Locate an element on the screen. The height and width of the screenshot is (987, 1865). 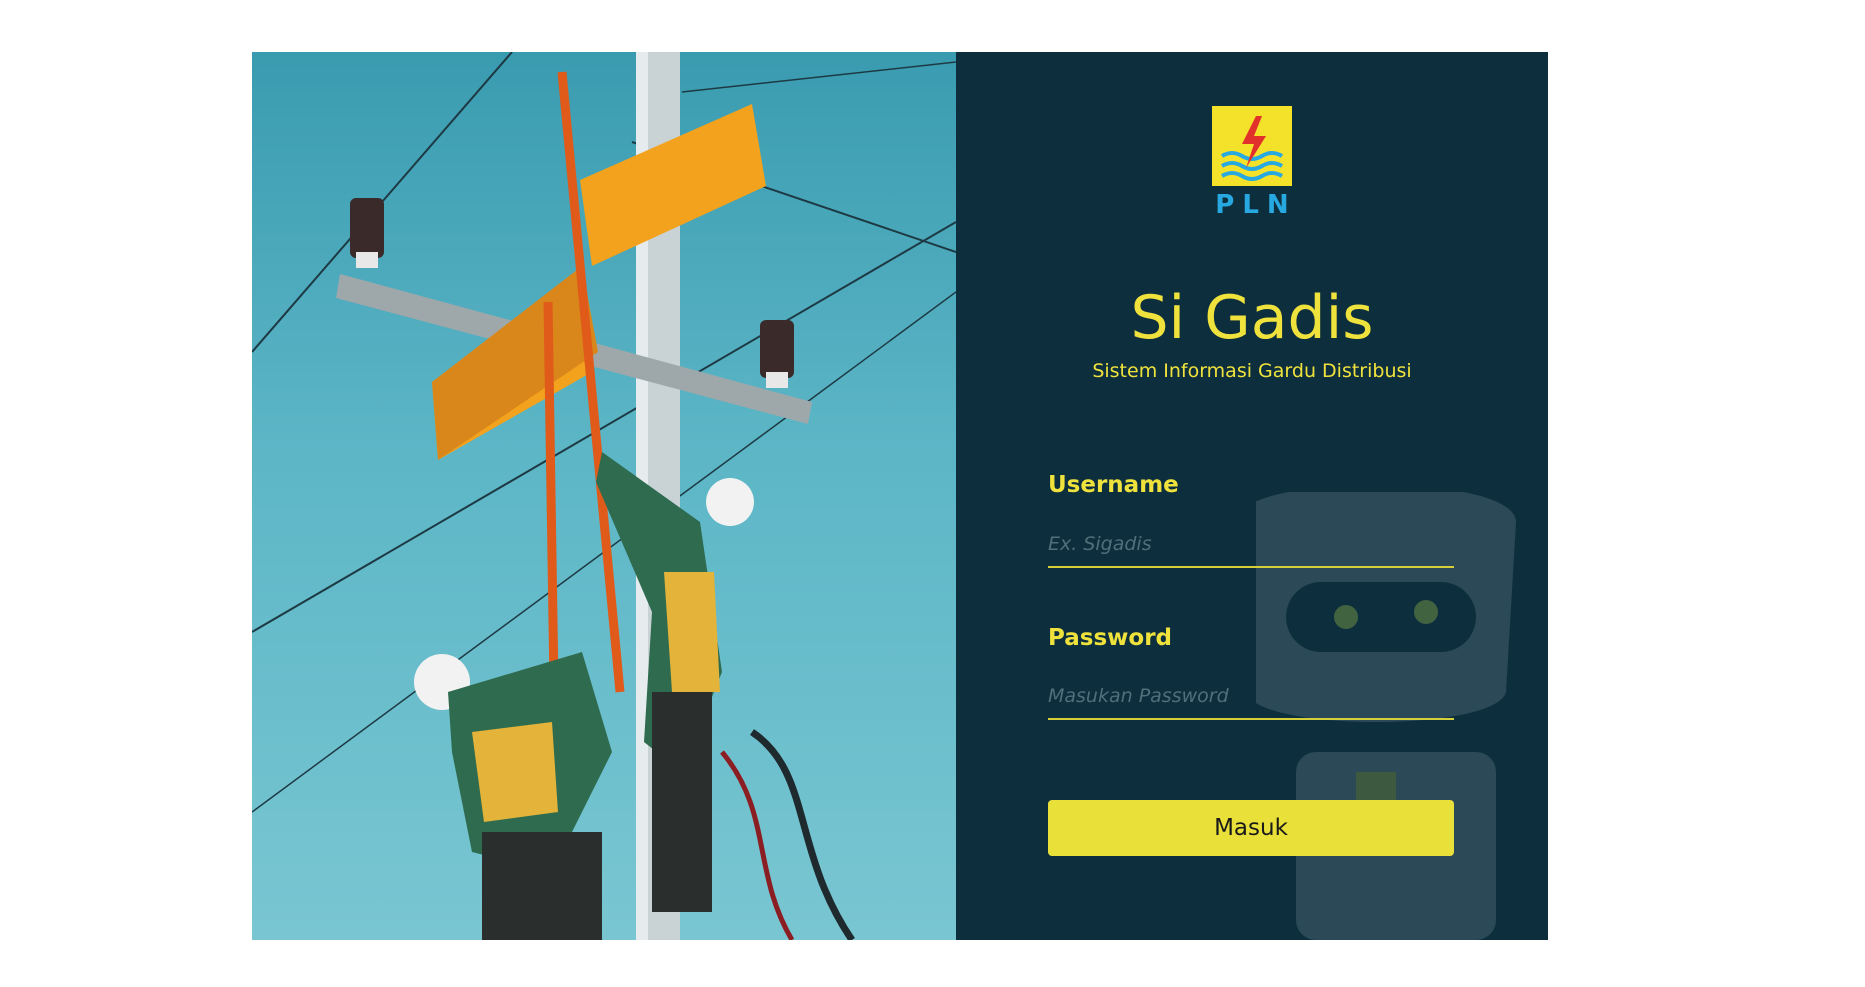
password-label: Password is located at coordinates (1110, 638).